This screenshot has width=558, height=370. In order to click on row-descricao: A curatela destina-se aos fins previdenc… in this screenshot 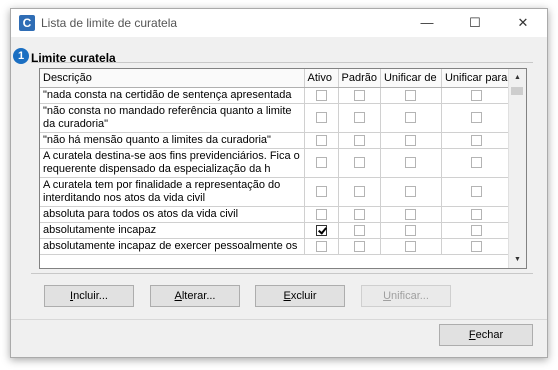, I will do `click(172, 163)`.